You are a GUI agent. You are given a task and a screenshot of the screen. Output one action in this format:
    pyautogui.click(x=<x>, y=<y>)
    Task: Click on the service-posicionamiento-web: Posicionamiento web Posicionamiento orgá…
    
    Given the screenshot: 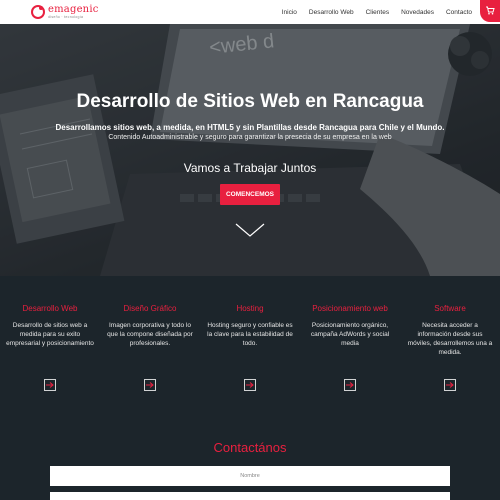 What is the action you would take?
    pyautogui.click(x=350, y=326)
    